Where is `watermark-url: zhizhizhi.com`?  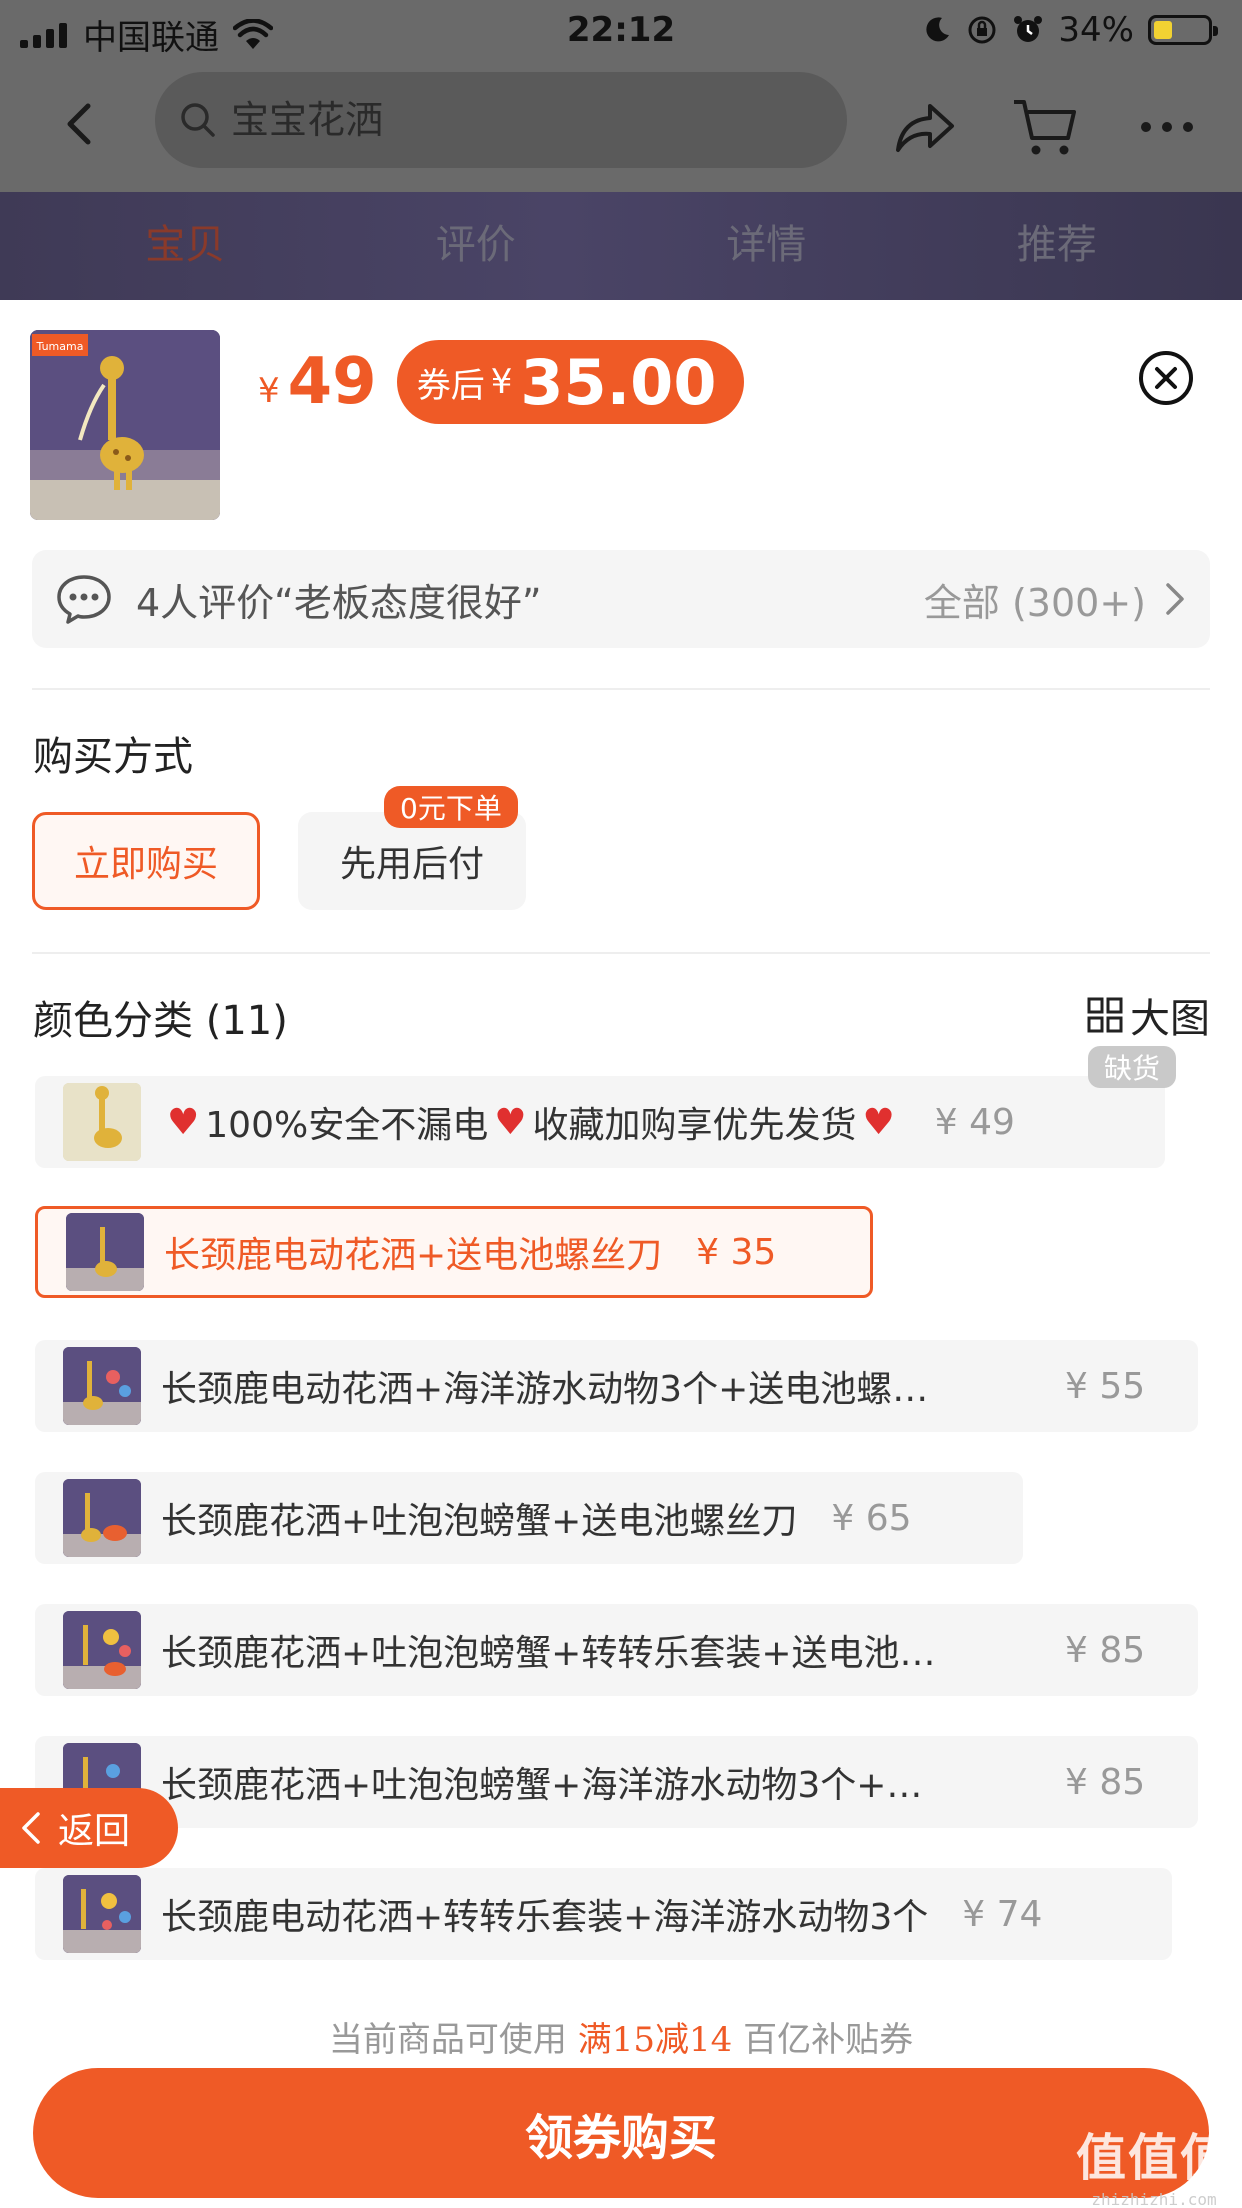 watermark-url: zhizhizhi.com is located at coordinates (1154, 2199).